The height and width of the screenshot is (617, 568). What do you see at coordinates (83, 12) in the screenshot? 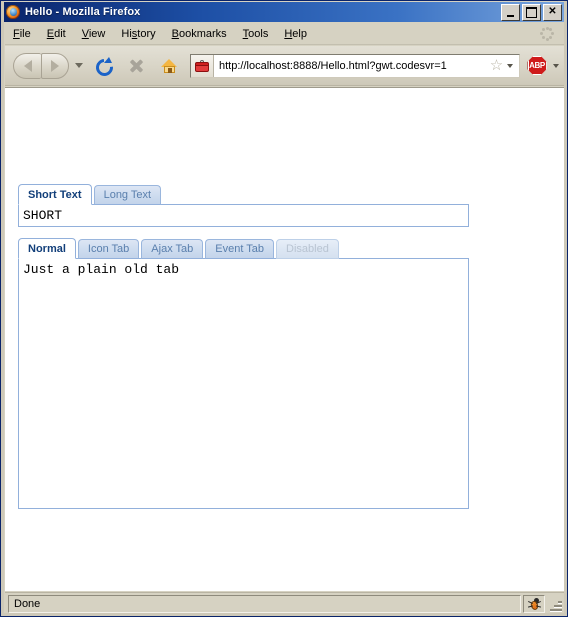
I see `window-title: Hello - Mozilla Firefox` at bounding box center [83, 12].